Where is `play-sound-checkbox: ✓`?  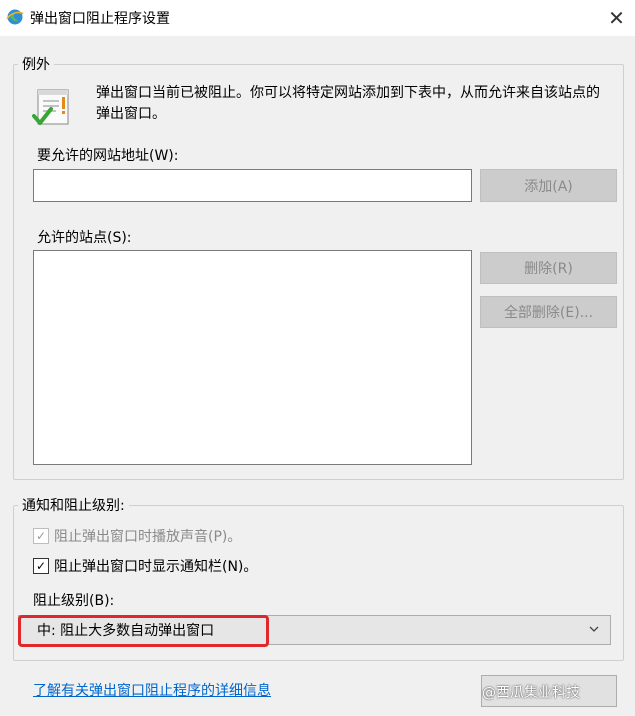
play-sound-checkbox: ✓ is located at coordinates (41, 536).